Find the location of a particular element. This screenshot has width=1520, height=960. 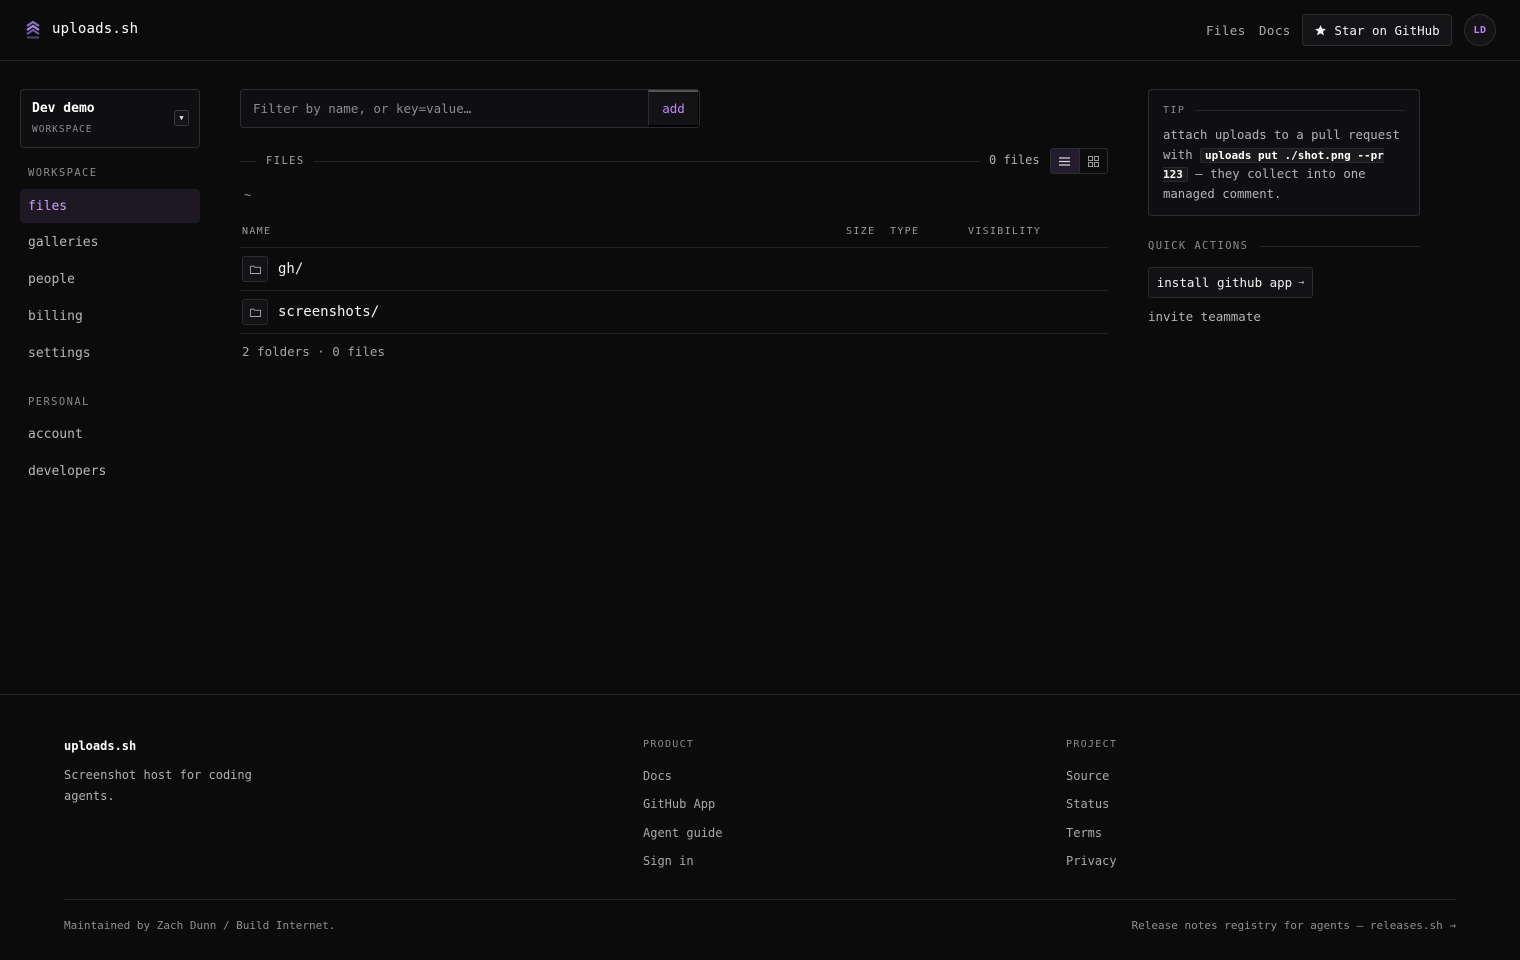

add-filter-button: add is located at coordinates (673, 108).